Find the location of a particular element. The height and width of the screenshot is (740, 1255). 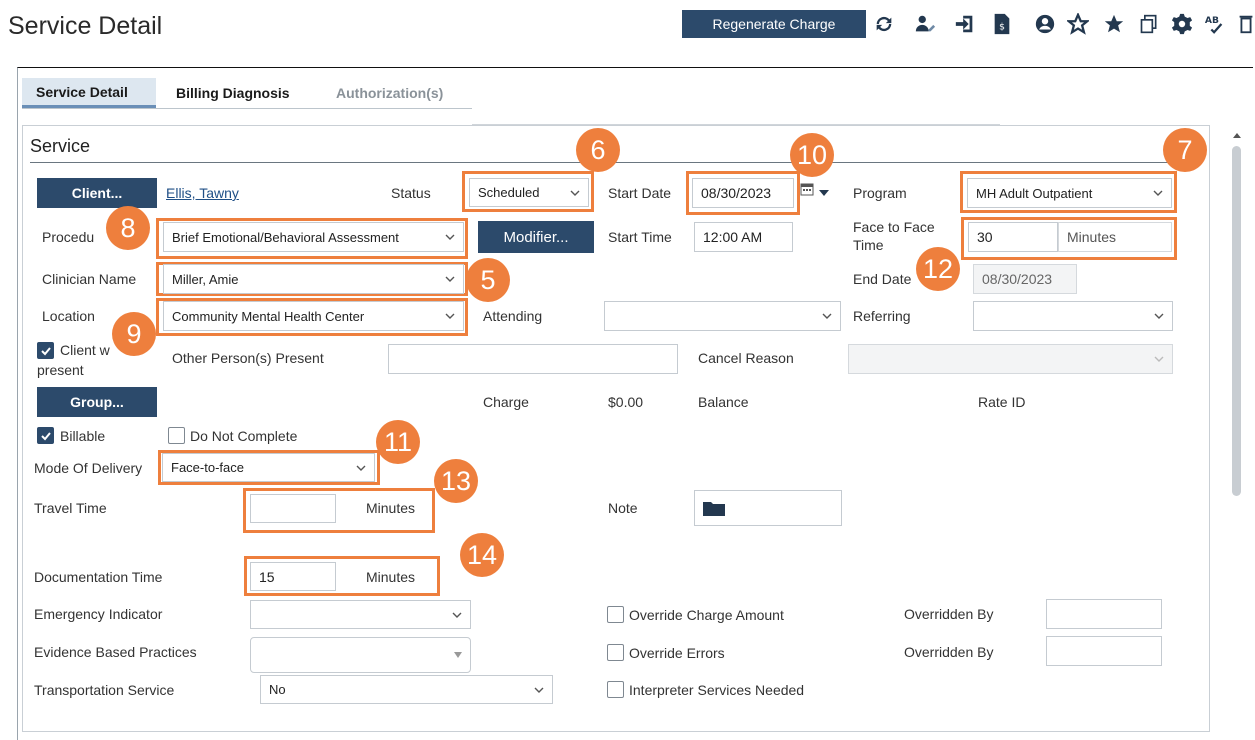

face-to-face-input: 30 is located at coordinates (1013, 237).